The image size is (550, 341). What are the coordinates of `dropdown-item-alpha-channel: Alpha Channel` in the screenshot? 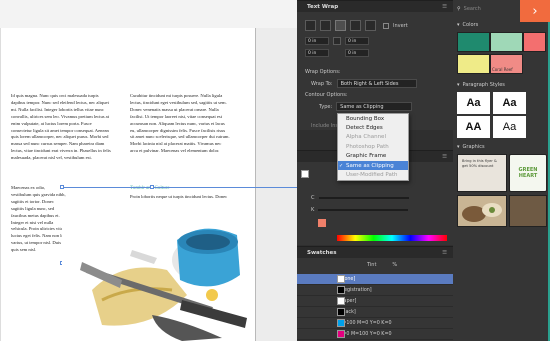 It's located at (373, 137).